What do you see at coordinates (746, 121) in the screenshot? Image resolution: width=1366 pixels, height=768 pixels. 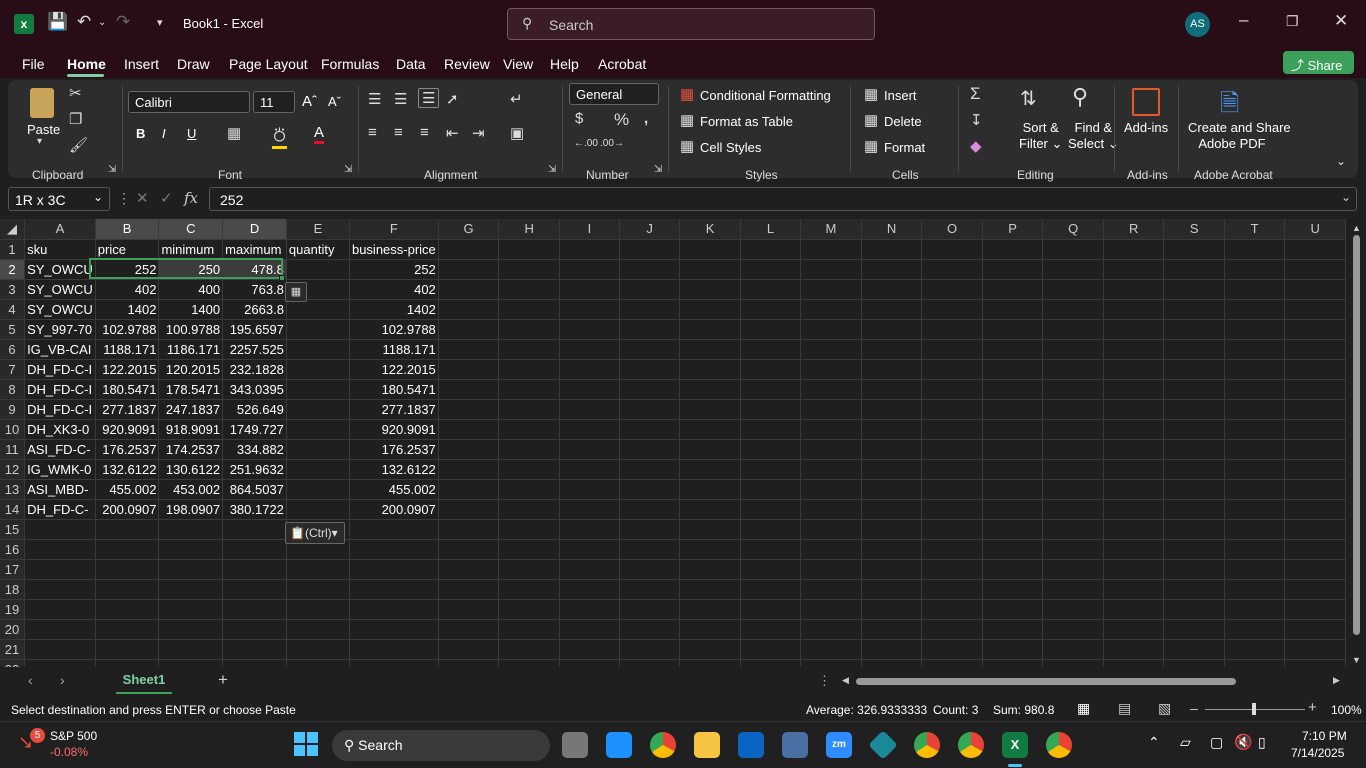 I see `format-as-table-button: Format as Table` at bounding box center [746, 121].